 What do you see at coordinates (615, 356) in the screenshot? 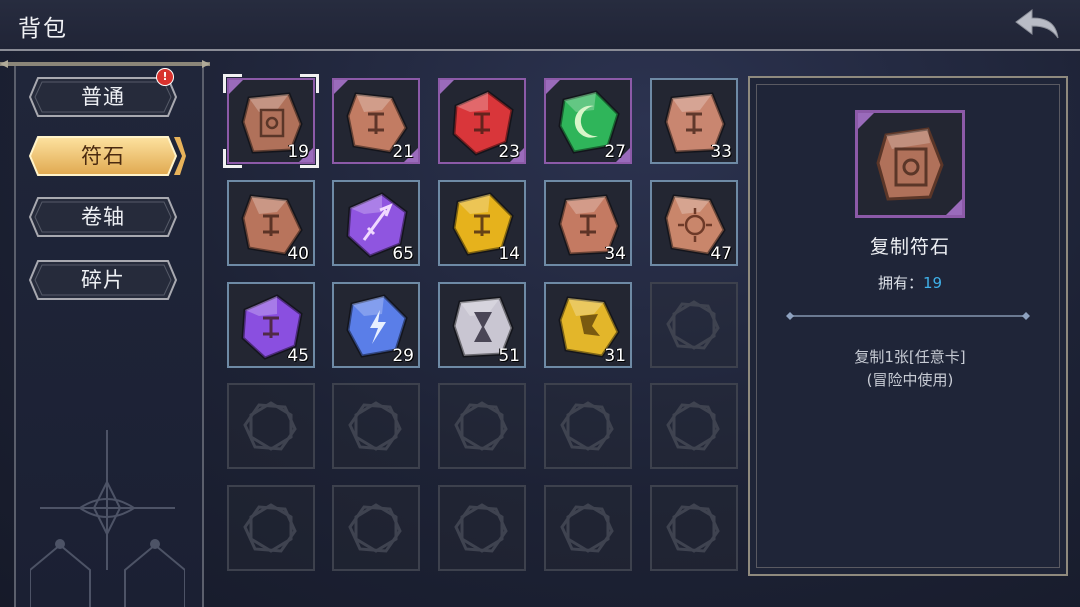
I see `item-count: 31` at bounding box center [615, 356].